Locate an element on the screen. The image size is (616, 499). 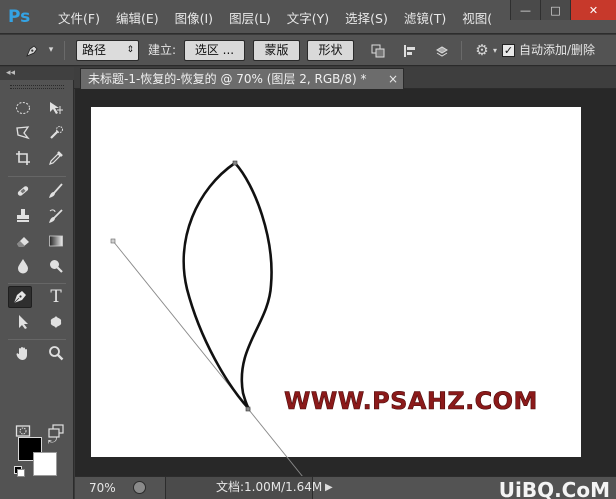
site-brand-text: UiBQ.CoM is located at coordinates (554, 488).